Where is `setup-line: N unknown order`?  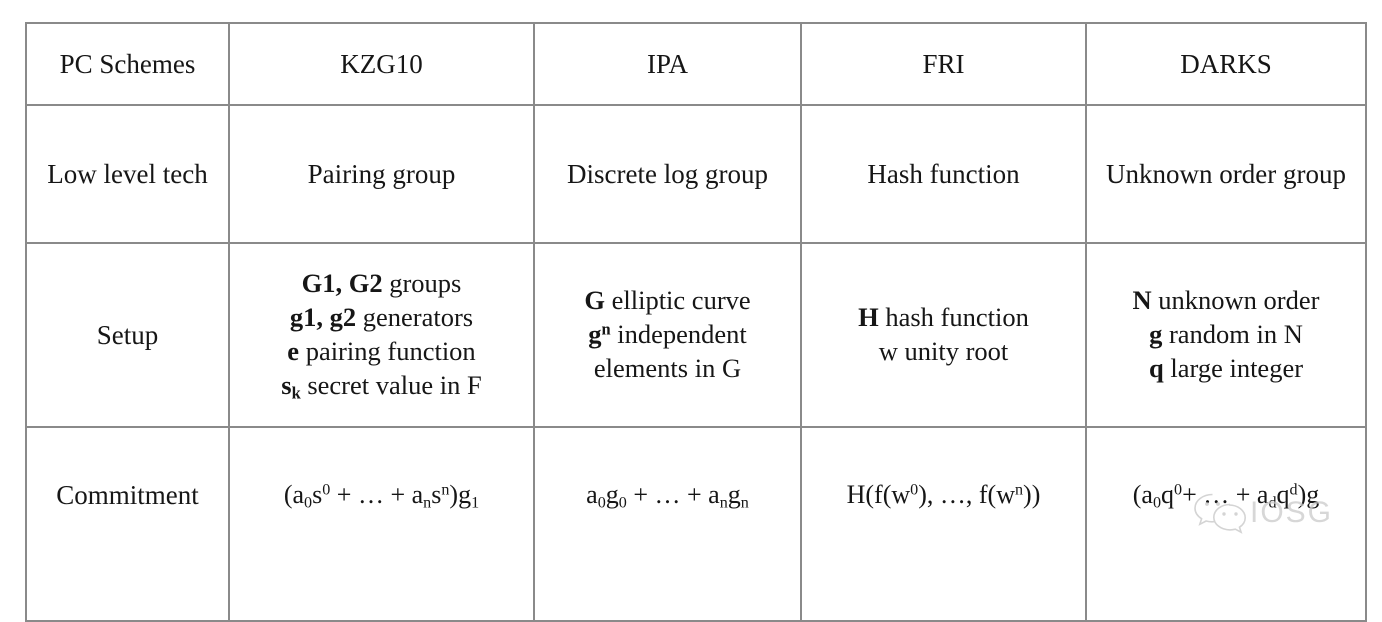 setup-line: N unknown order is located at coordinates (1226, 300).